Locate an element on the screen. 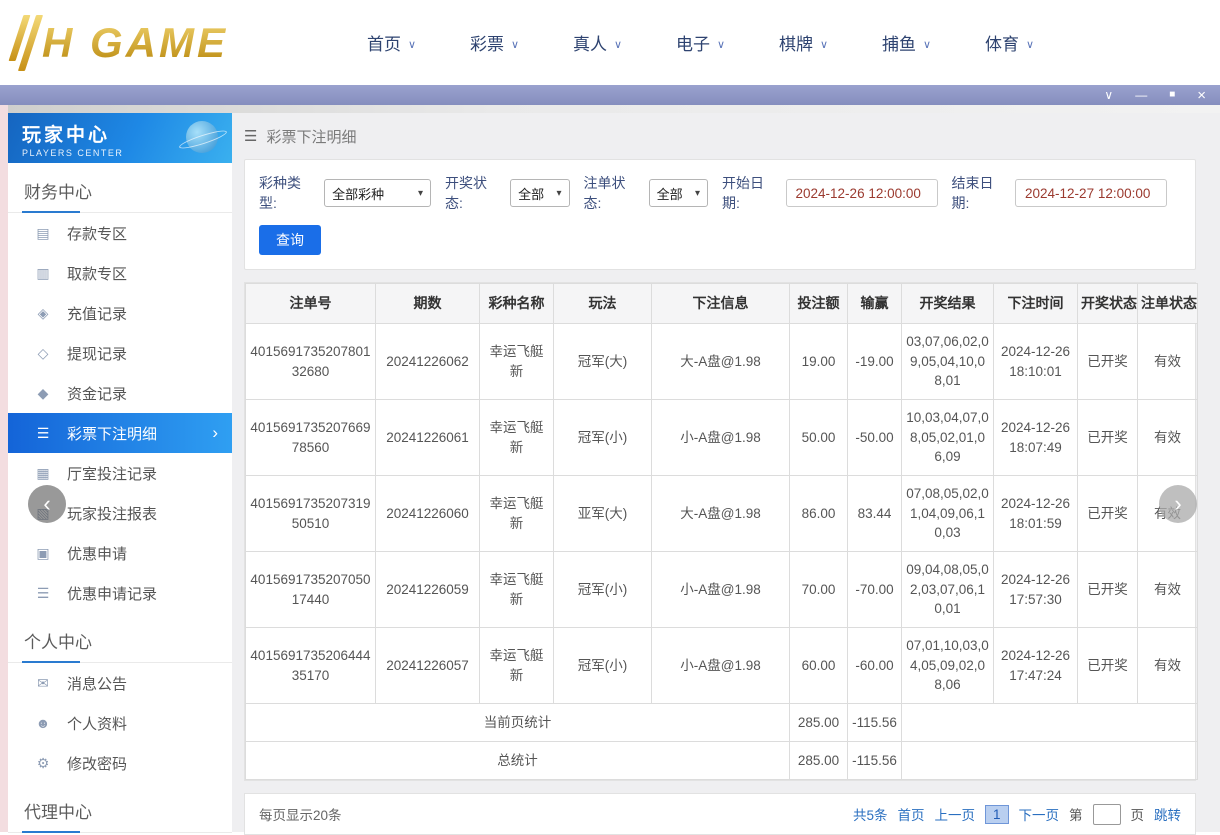  end-date-input is located at coordinates (1091, 193).